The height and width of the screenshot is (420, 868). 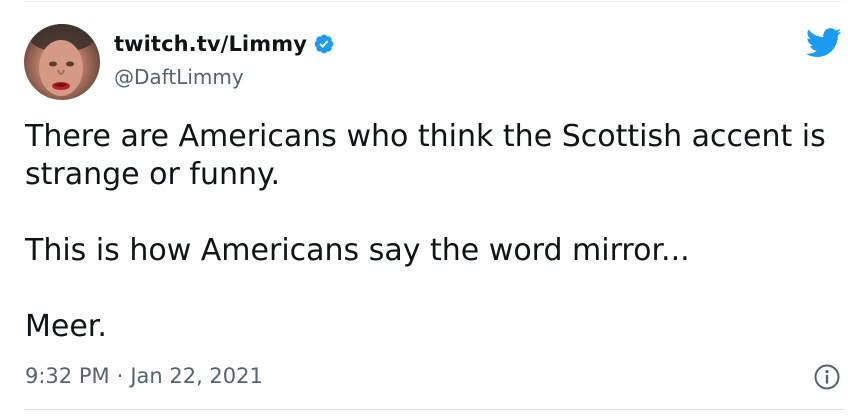 I want to click on display-name: twitch.tv/Limmy, so click(x=210, y=44).